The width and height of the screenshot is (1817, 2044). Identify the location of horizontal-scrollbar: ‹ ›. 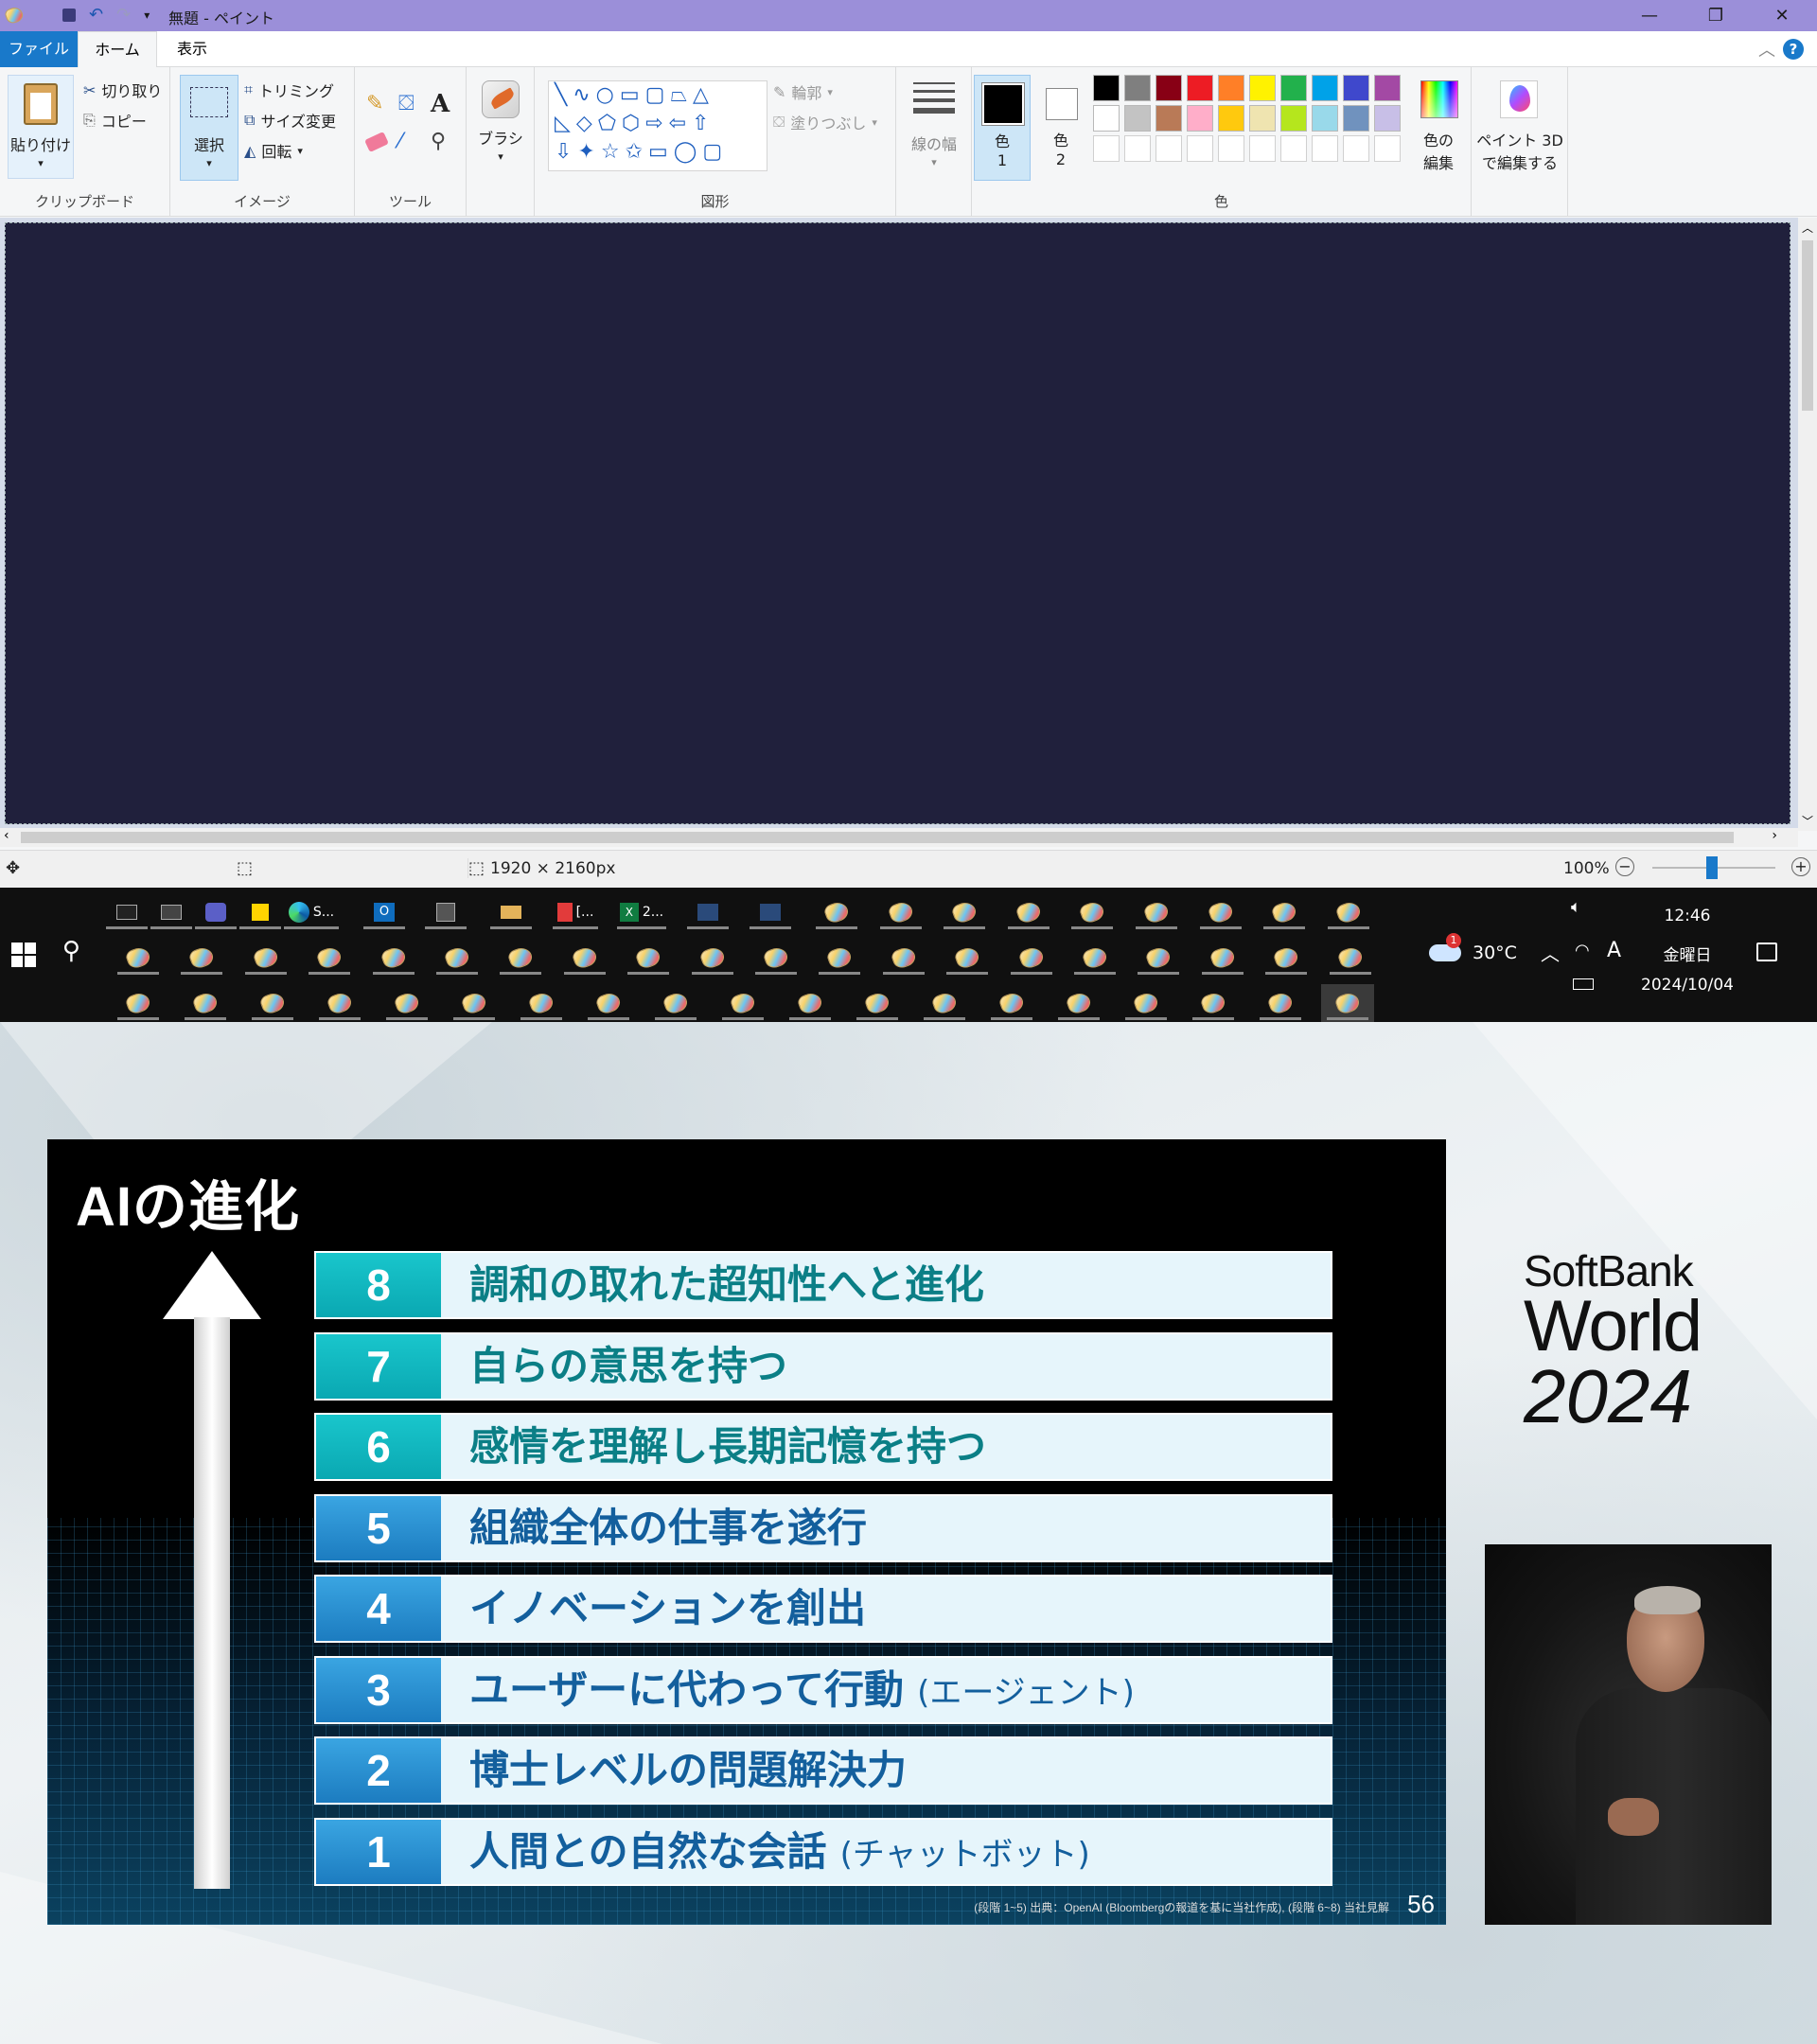
(899, 837).